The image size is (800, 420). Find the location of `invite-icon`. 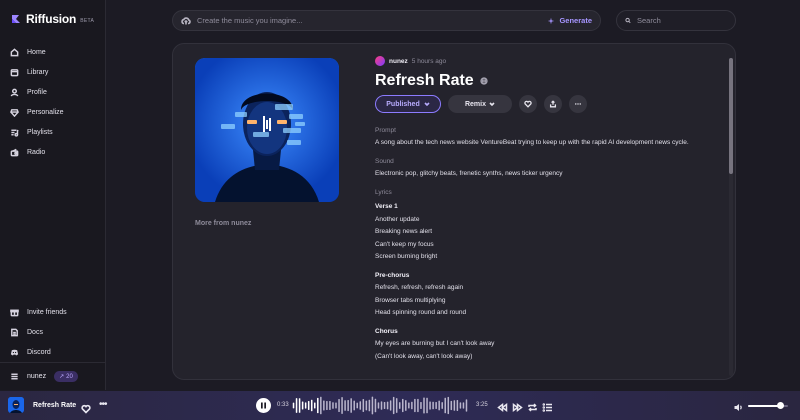

invite-icon is located at coordinates (14, 312).